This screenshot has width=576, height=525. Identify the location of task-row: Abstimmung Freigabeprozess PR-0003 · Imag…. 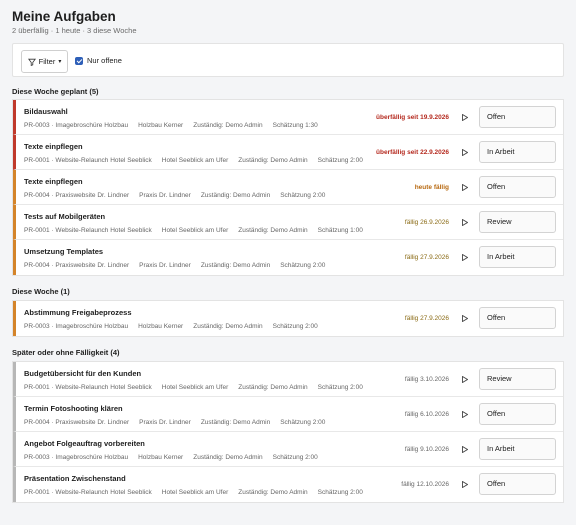
(288, 318).